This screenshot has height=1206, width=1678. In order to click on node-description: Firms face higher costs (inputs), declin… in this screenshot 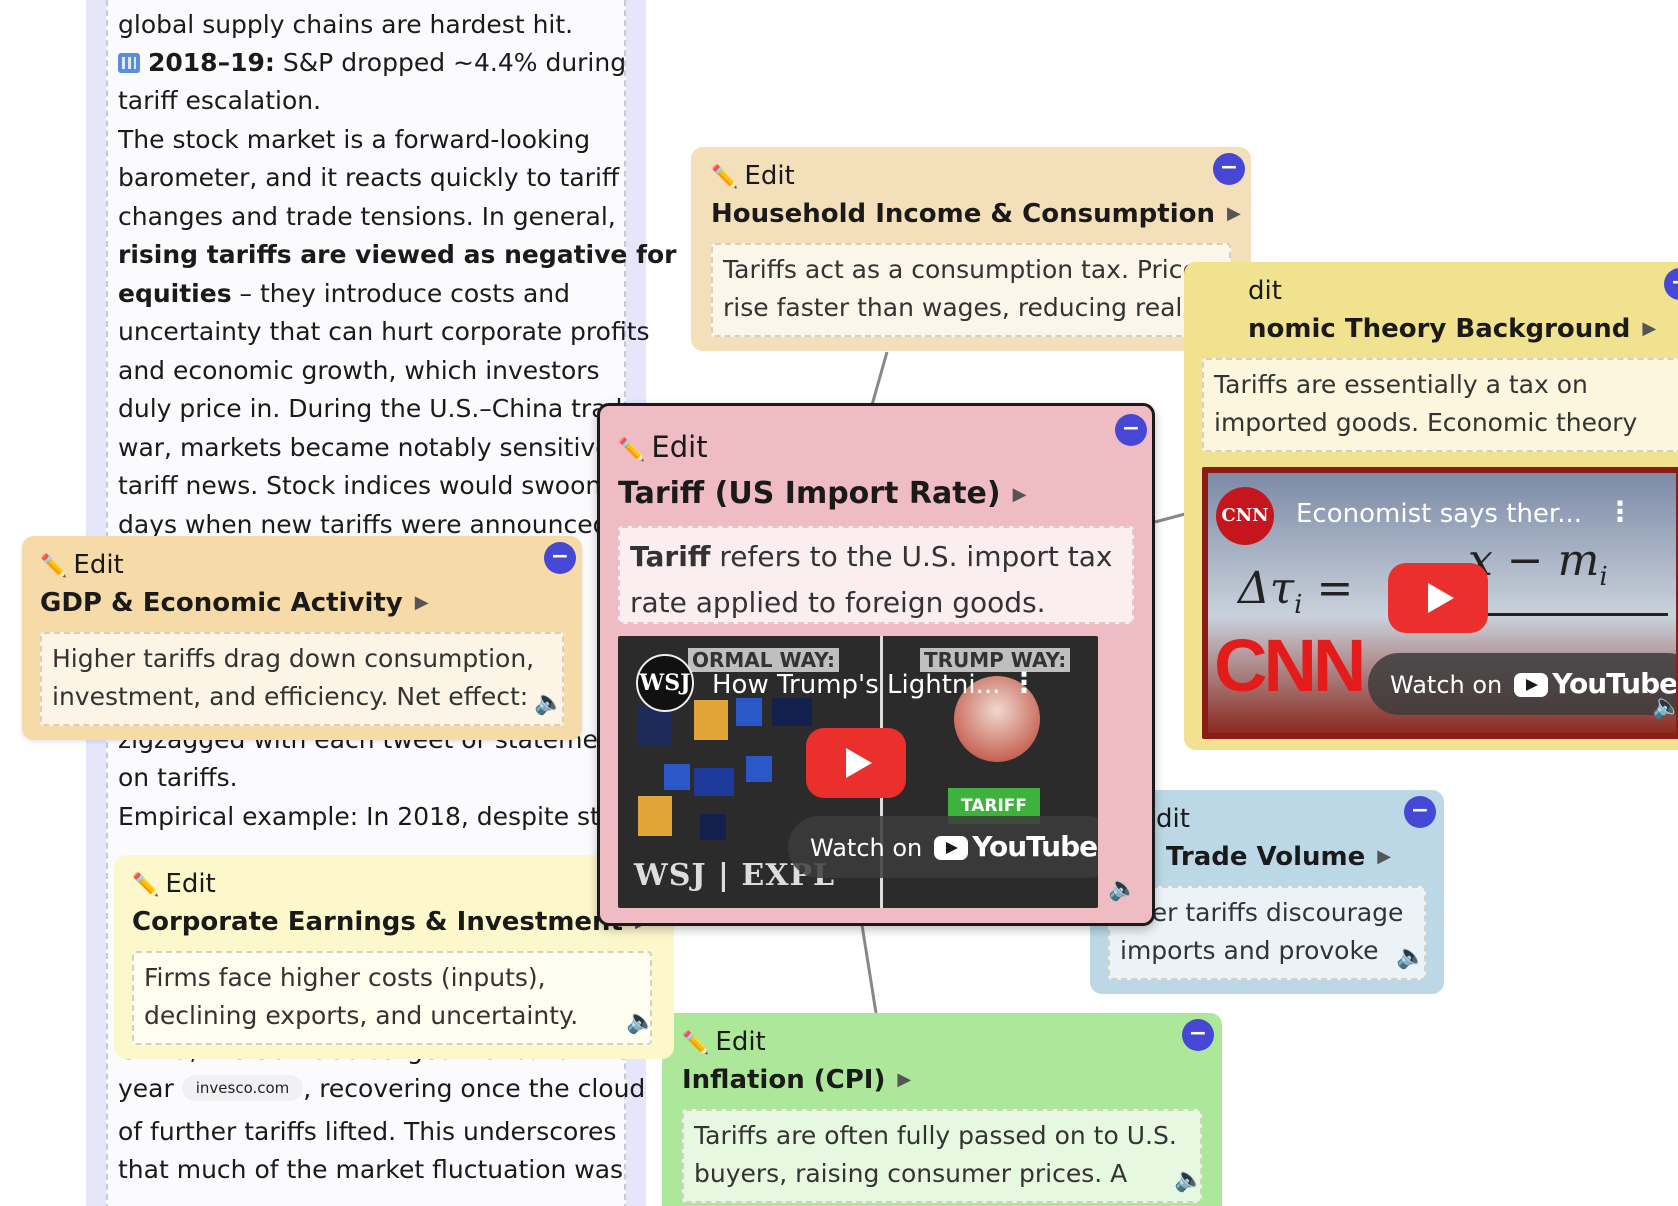, I will do `click(392, 998)`.